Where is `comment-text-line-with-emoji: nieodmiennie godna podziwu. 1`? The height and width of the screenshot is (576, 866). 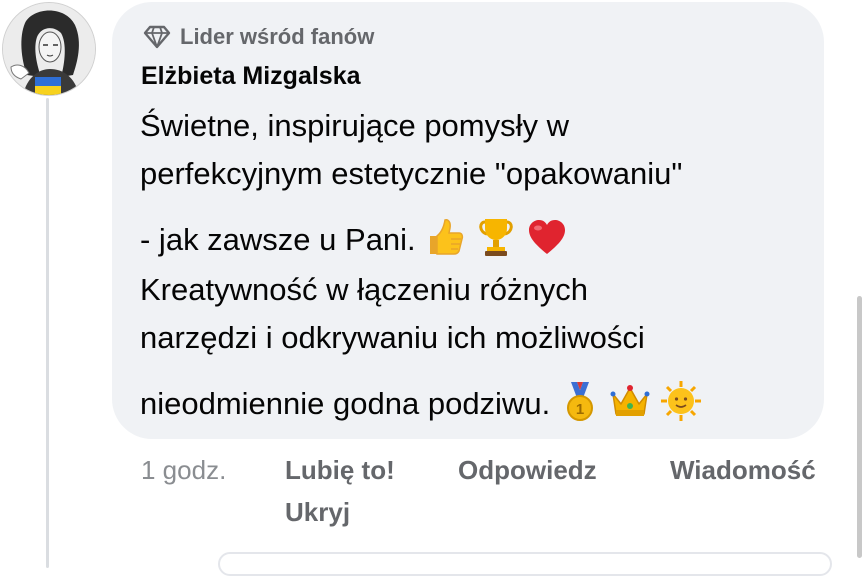
comment-text-line-with-emoji: nieodmiennie godna podziwu. 1 is located at coordinates (421, 402).